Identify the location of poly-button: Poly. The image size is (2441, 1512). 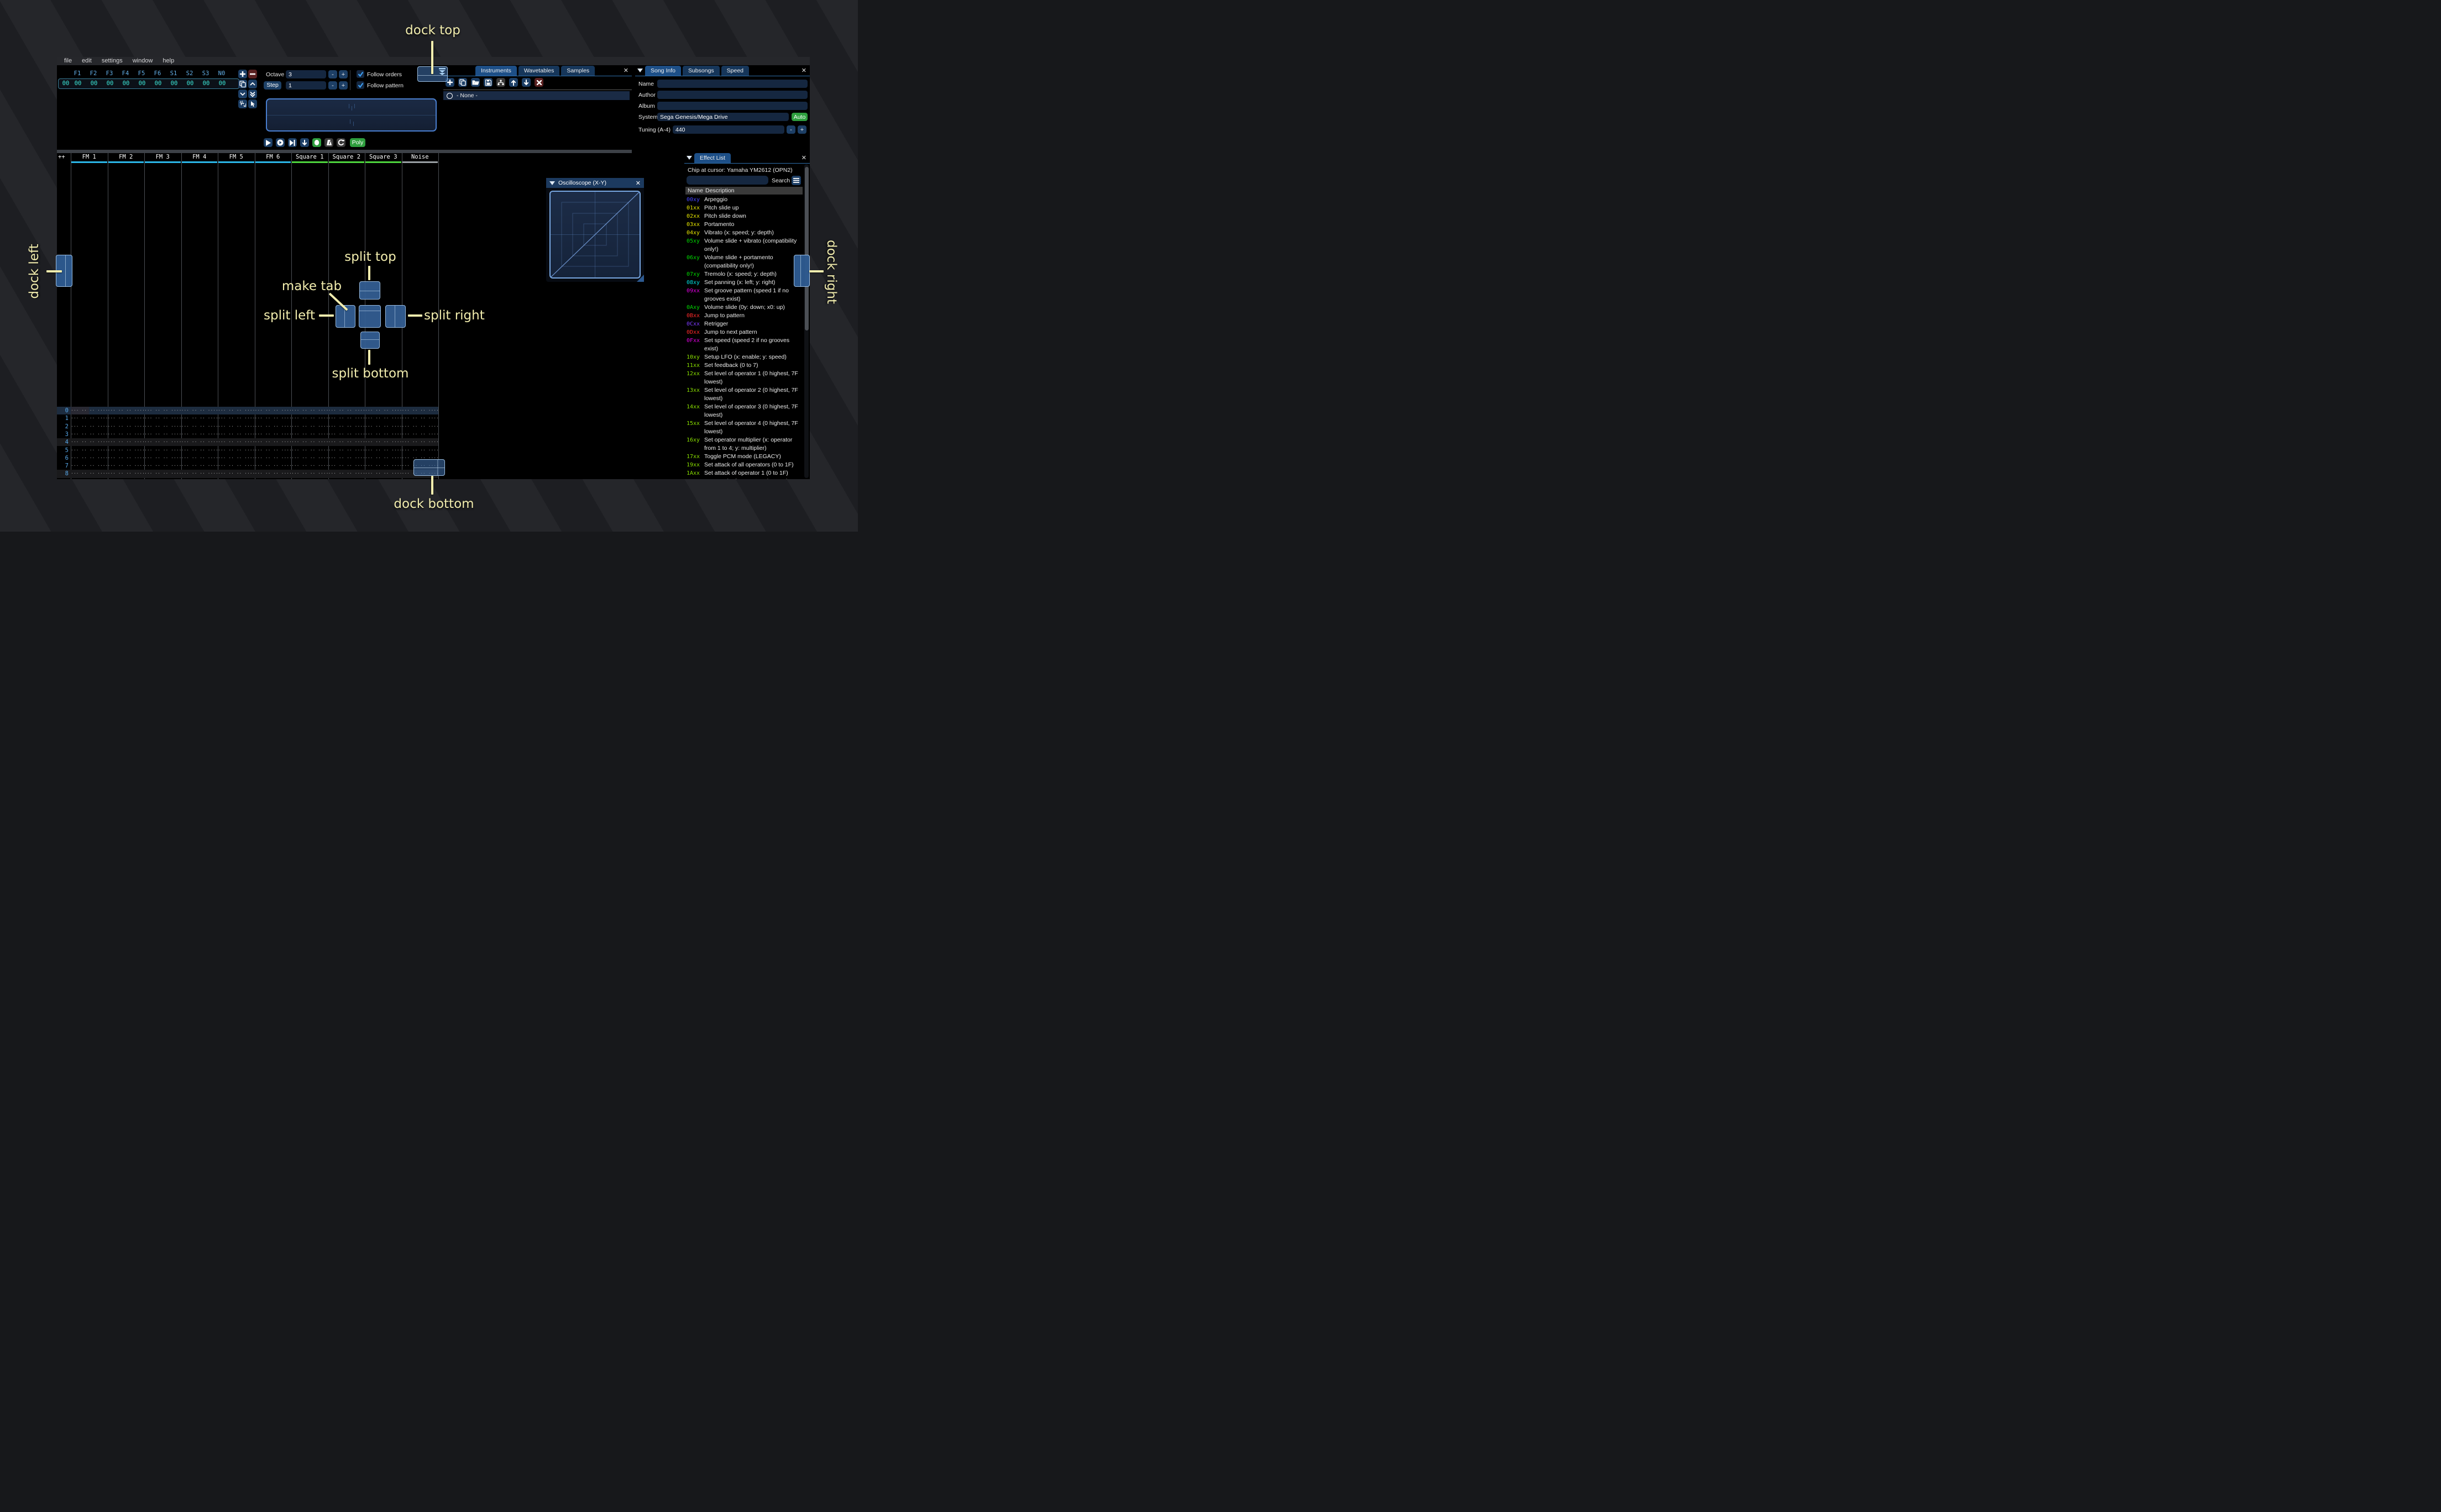
(357, 142).